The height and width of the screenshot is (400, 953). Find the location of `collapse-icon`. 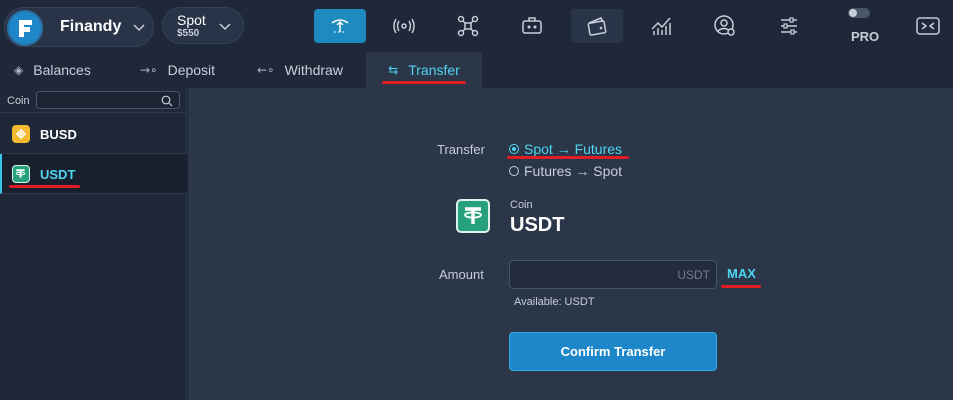

collapse-icon is located at coordinates (928, 26).